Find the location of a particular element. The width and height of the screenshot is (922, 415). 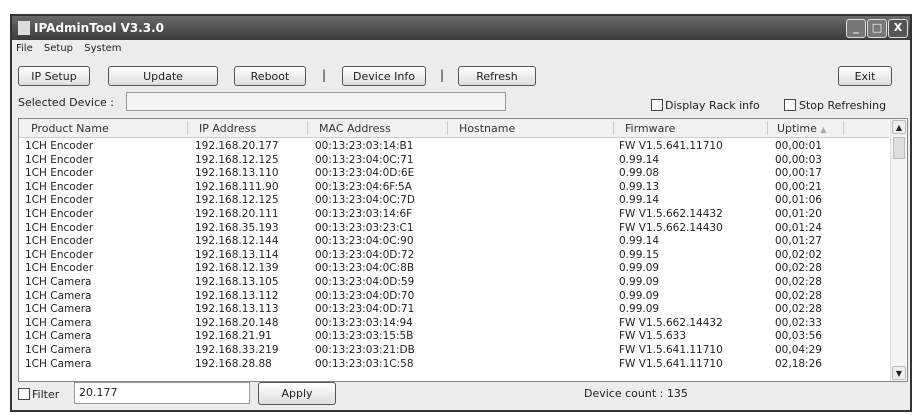

display-rack-checkbox is located at coordinates (657, 105).